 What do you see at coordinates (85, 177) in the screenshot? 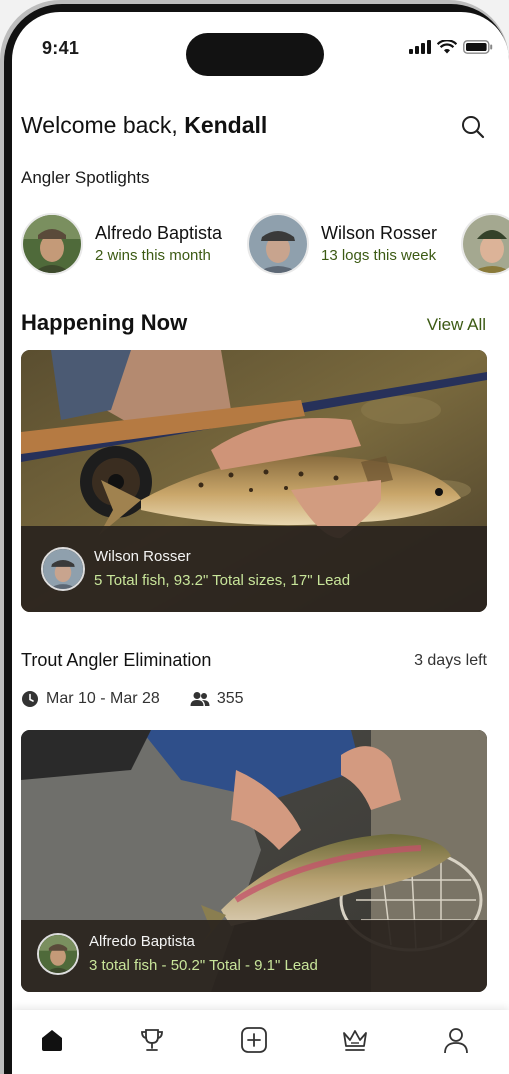
I see `spotlights-title: Angler Spotlights` at bounding box center [85, 177].